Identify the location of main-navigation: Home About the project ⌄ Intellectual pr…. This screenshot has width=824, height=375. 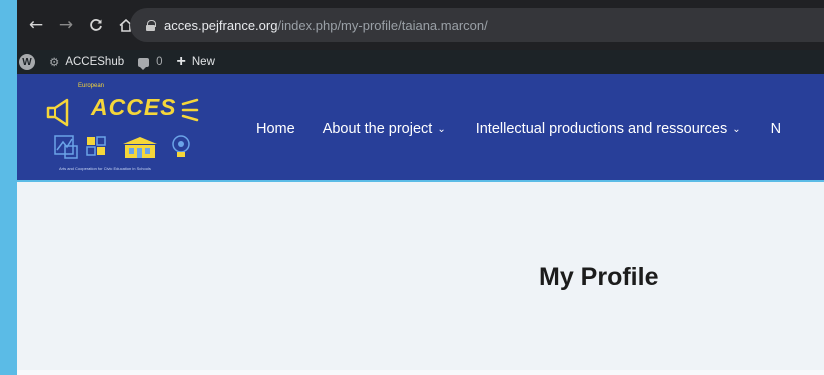
(533, 129).